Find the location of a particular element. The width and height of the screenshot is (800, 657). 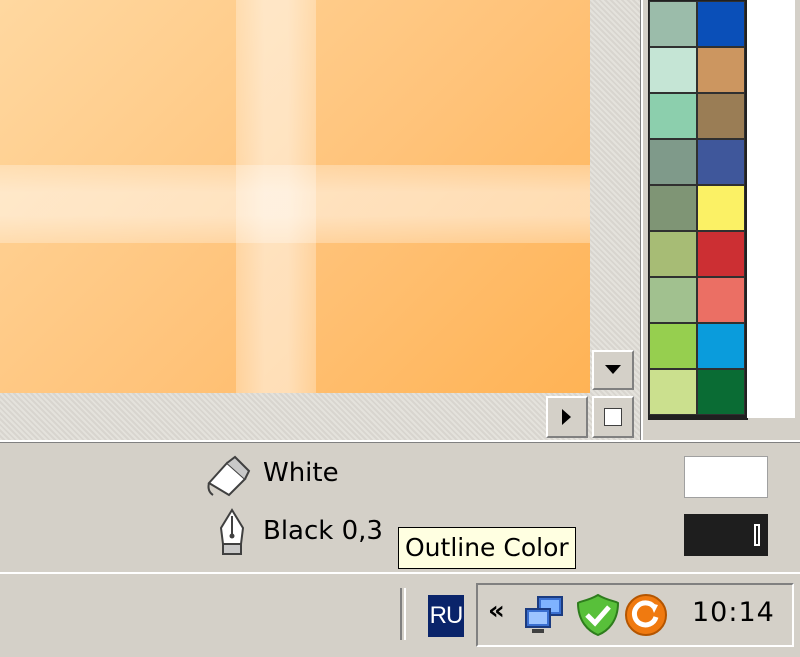

color-palette is located at coordinates (698, 210).